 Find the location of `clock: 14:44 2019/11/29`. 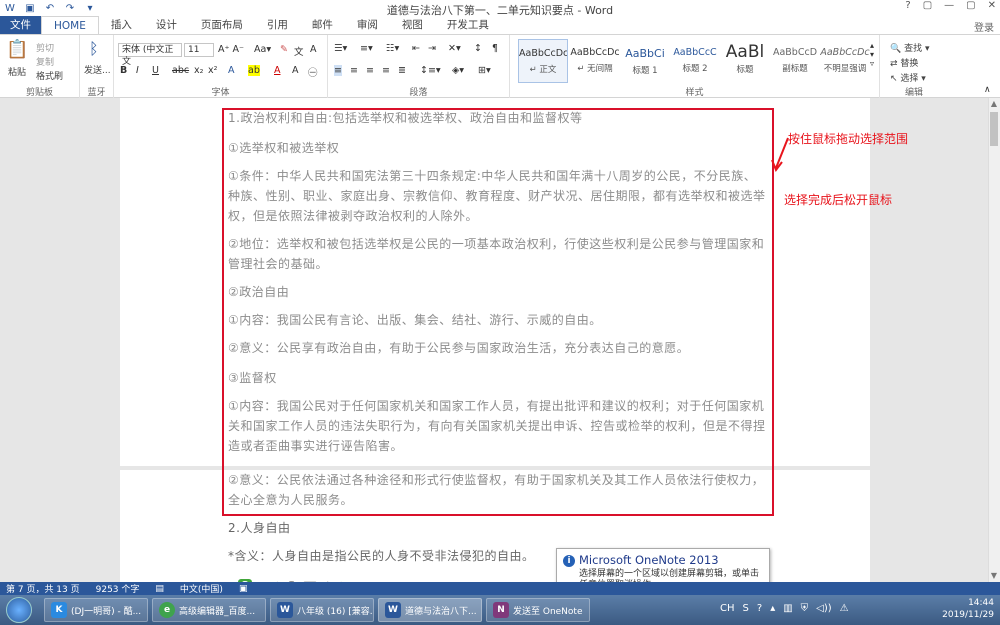

clock: 14:44 2019/11/29 is located at coordinates (968, 609).